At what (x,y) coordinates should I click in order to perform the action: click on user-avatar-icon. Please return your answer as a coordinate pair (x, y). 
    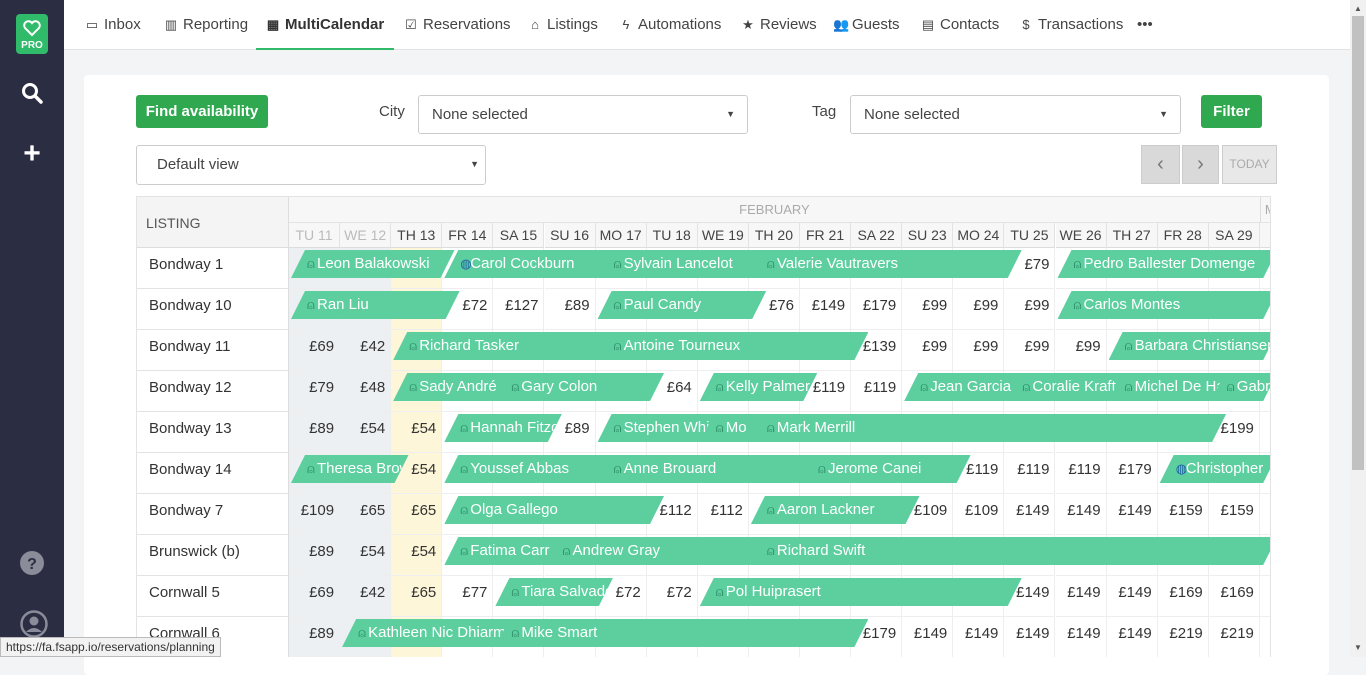
    Looking at the image, I should click on (34, 624).